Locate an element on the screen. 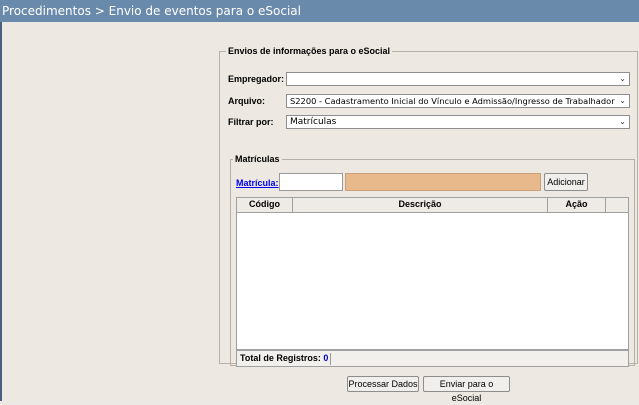 The width and height of the screenshot is (639, 405). add-button: Adicionar is located at coordinates (566, 182).